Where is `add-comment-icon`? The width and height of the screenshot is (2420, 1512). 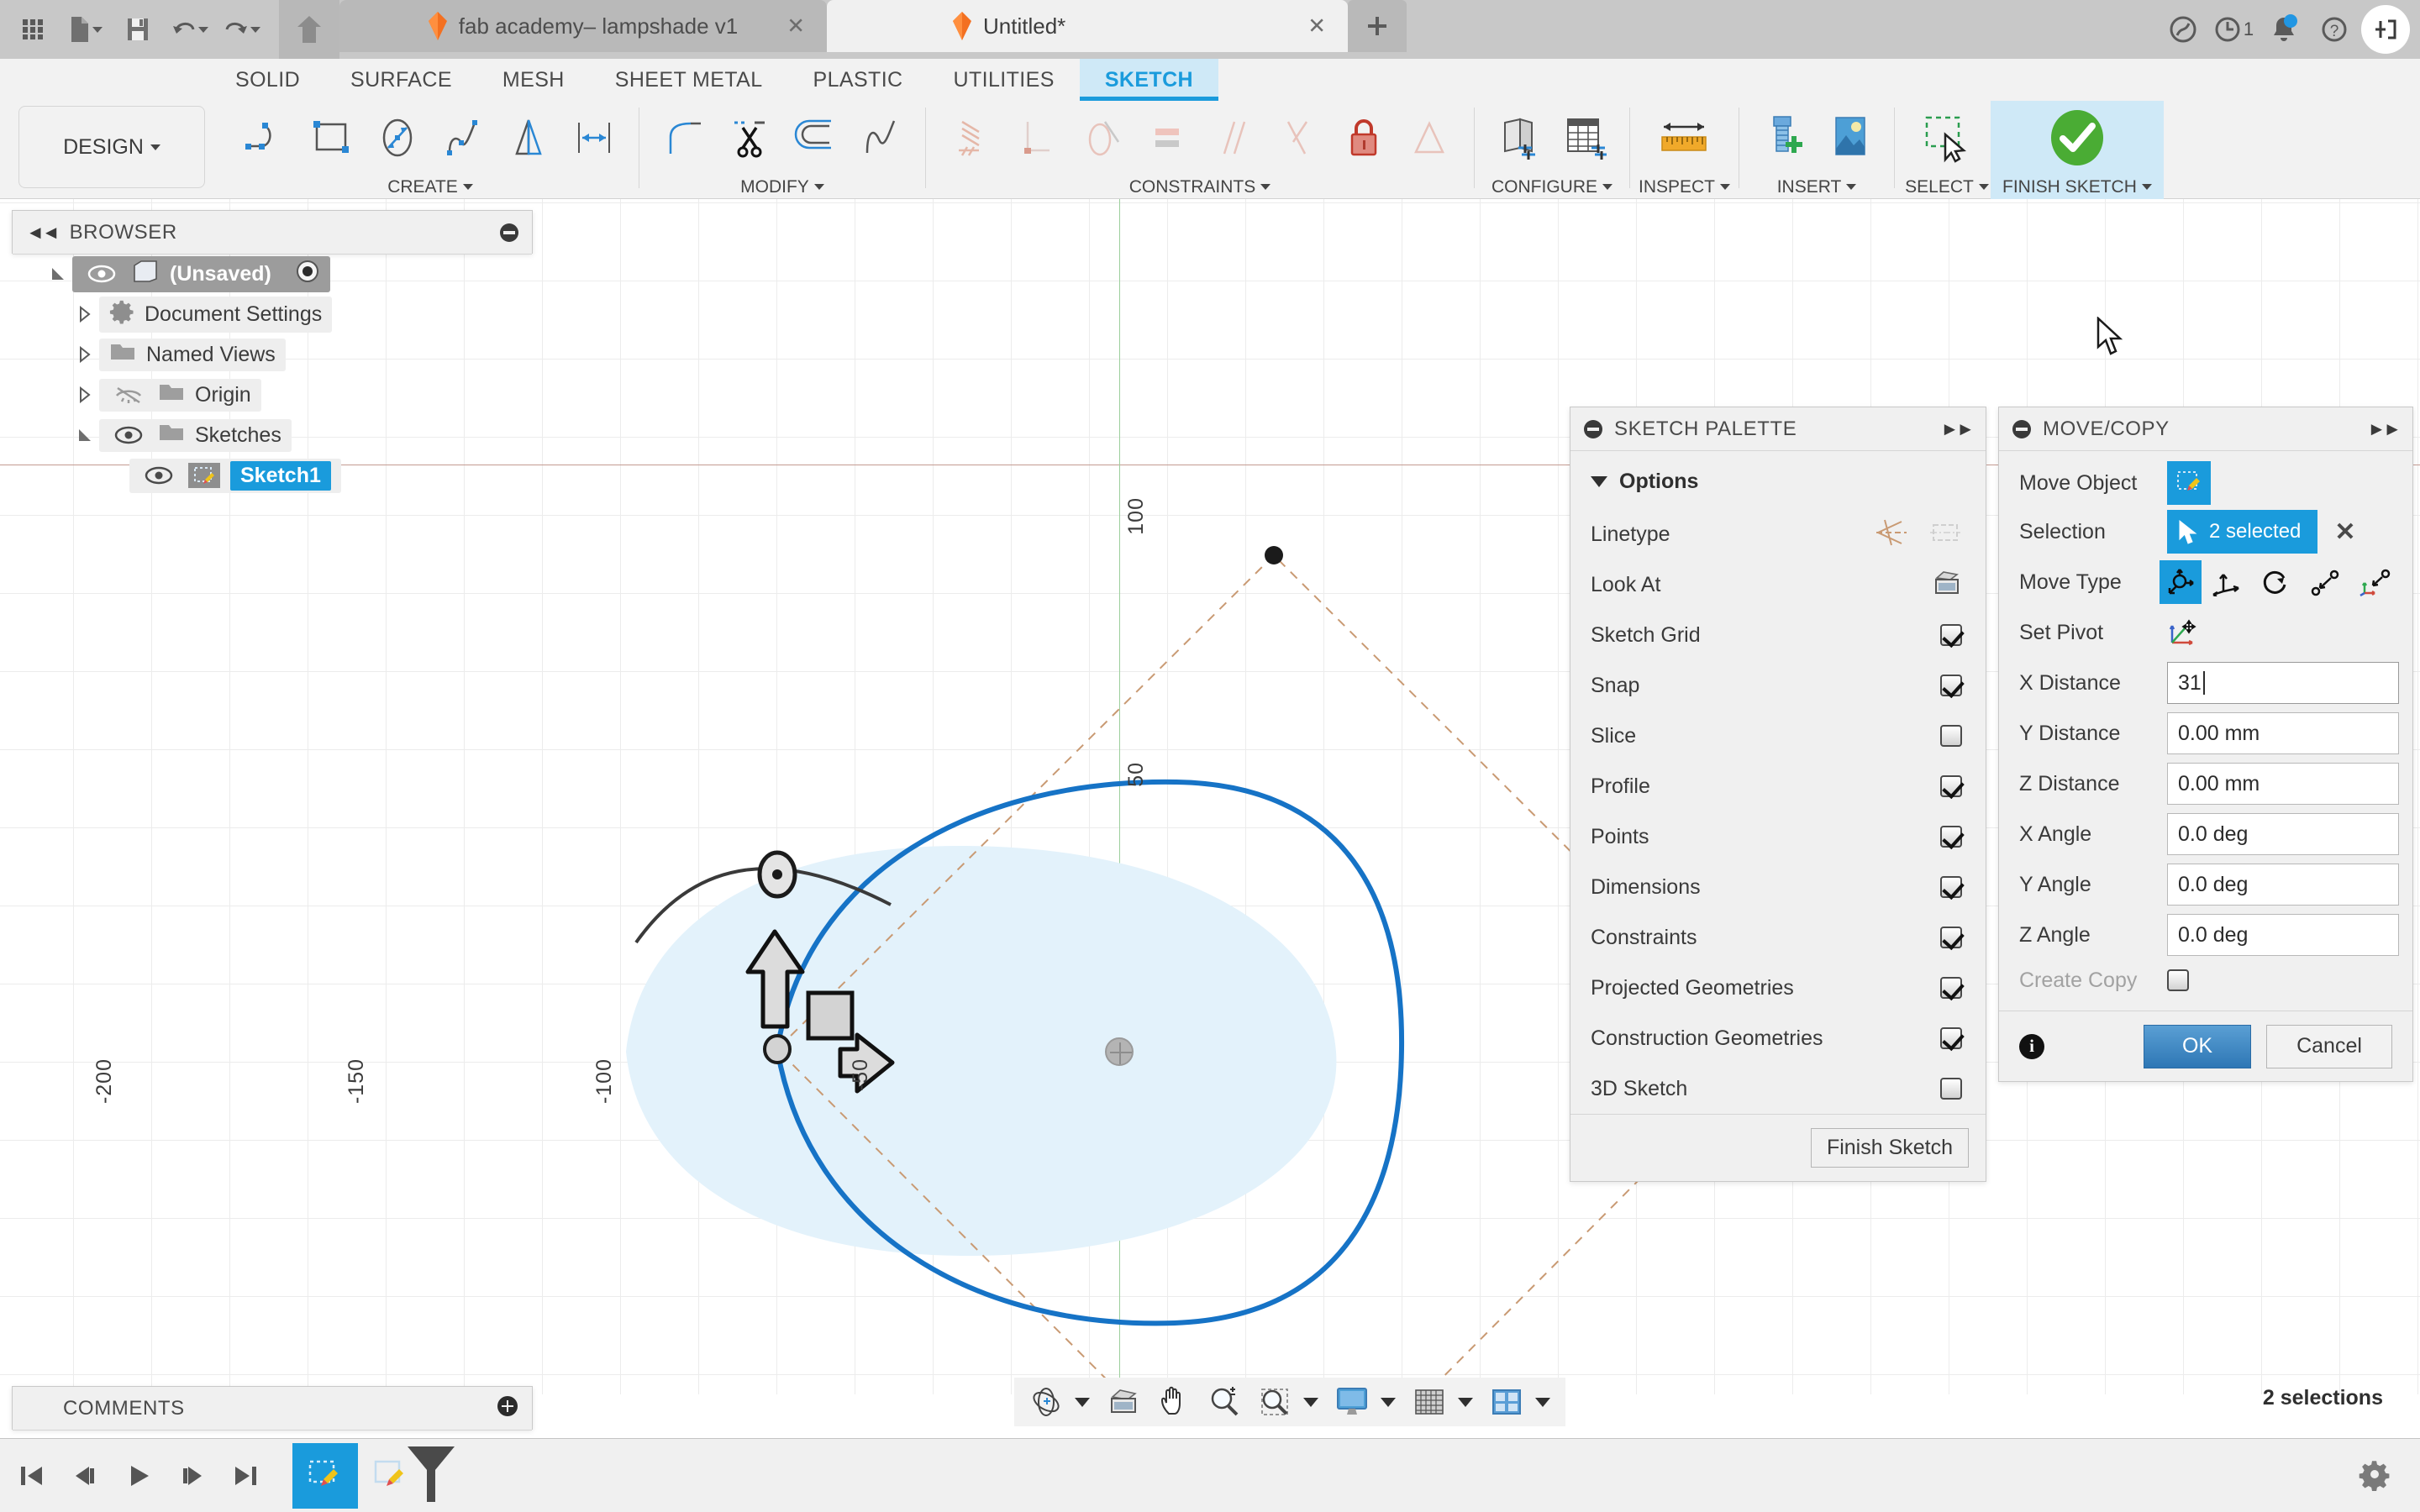 add-comment-icon is located at coordinates (508, 1408).